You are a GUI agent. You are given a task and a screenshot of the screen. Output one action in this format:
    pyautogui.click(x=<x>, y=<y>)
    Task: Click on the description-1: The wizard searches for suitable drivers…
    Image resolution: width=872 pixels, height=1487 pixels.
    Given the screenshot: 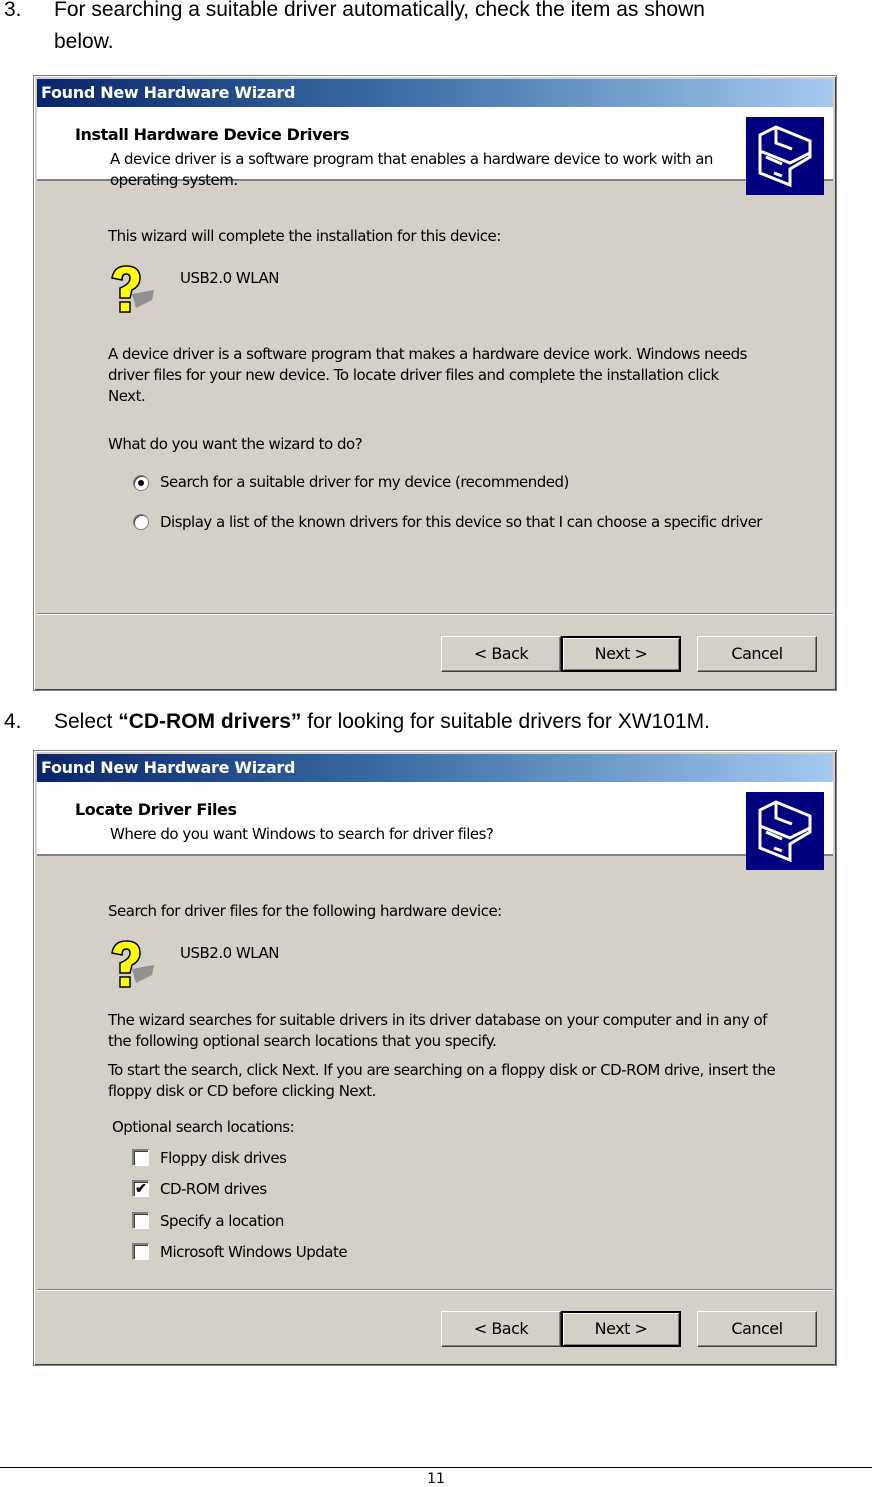 What is the action you would take?
    pyautogui.click(x=437, y=1030)
    